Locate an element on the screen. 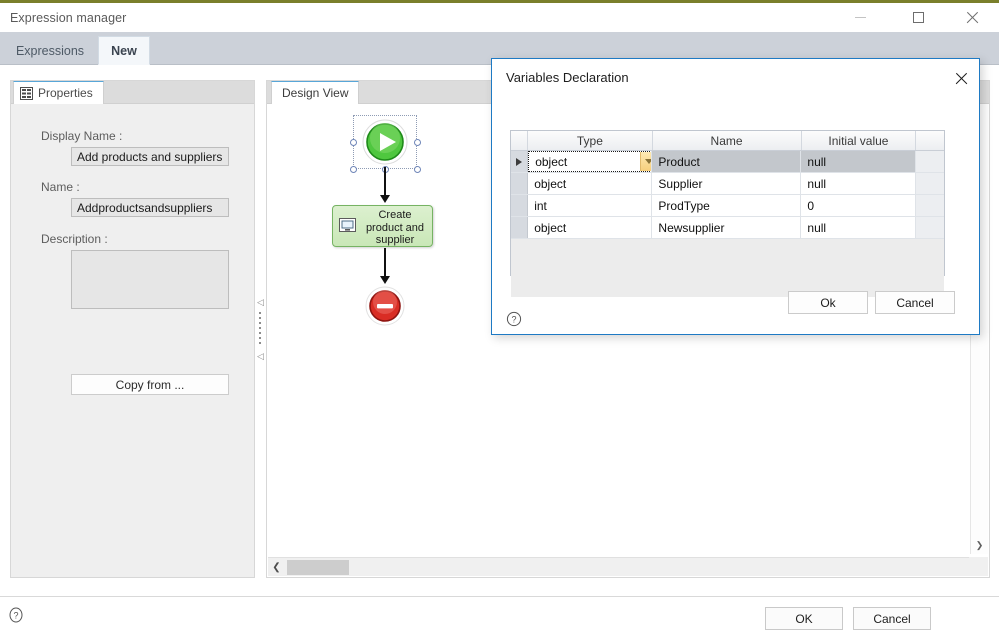  cell-name: ProdType is located at coordinates (727, 205).